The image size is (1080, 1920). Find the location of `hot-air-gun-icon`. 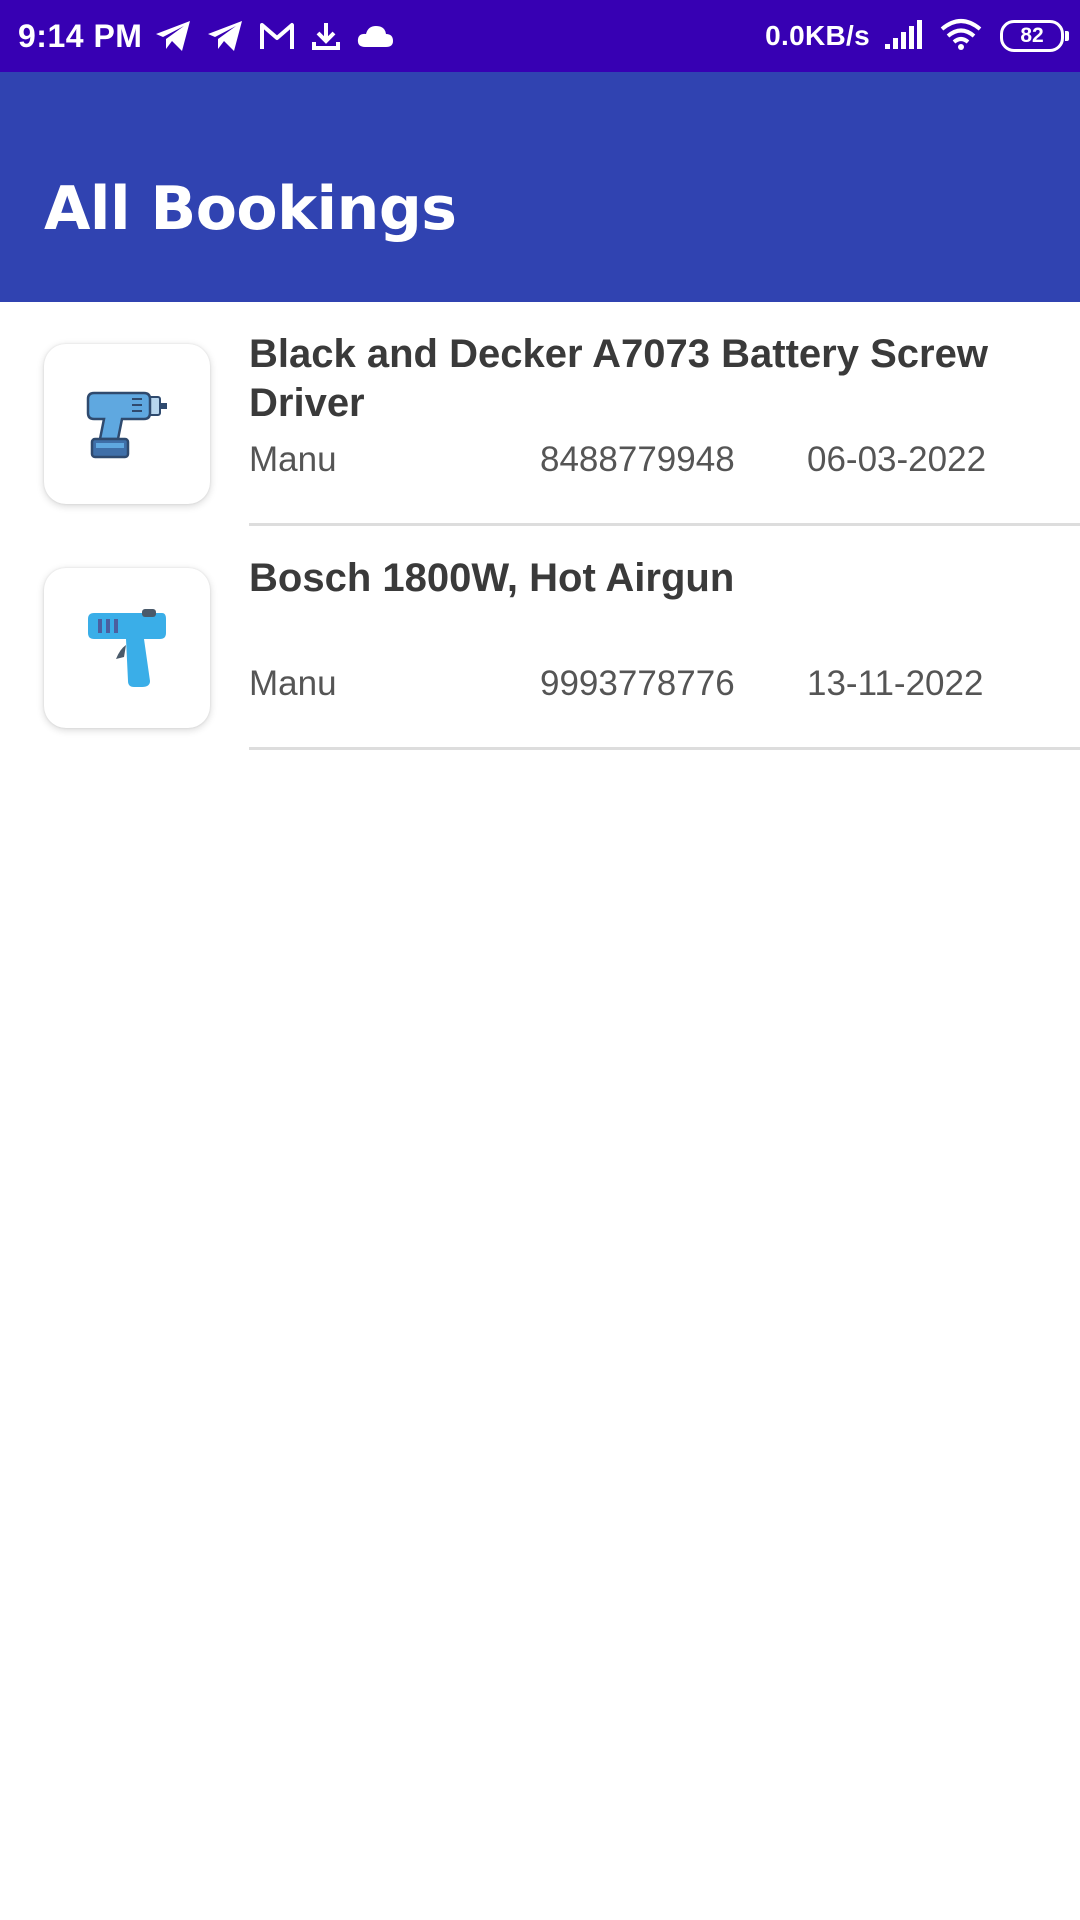

hot-air-gun-icon is located at coordinates (127, 648).